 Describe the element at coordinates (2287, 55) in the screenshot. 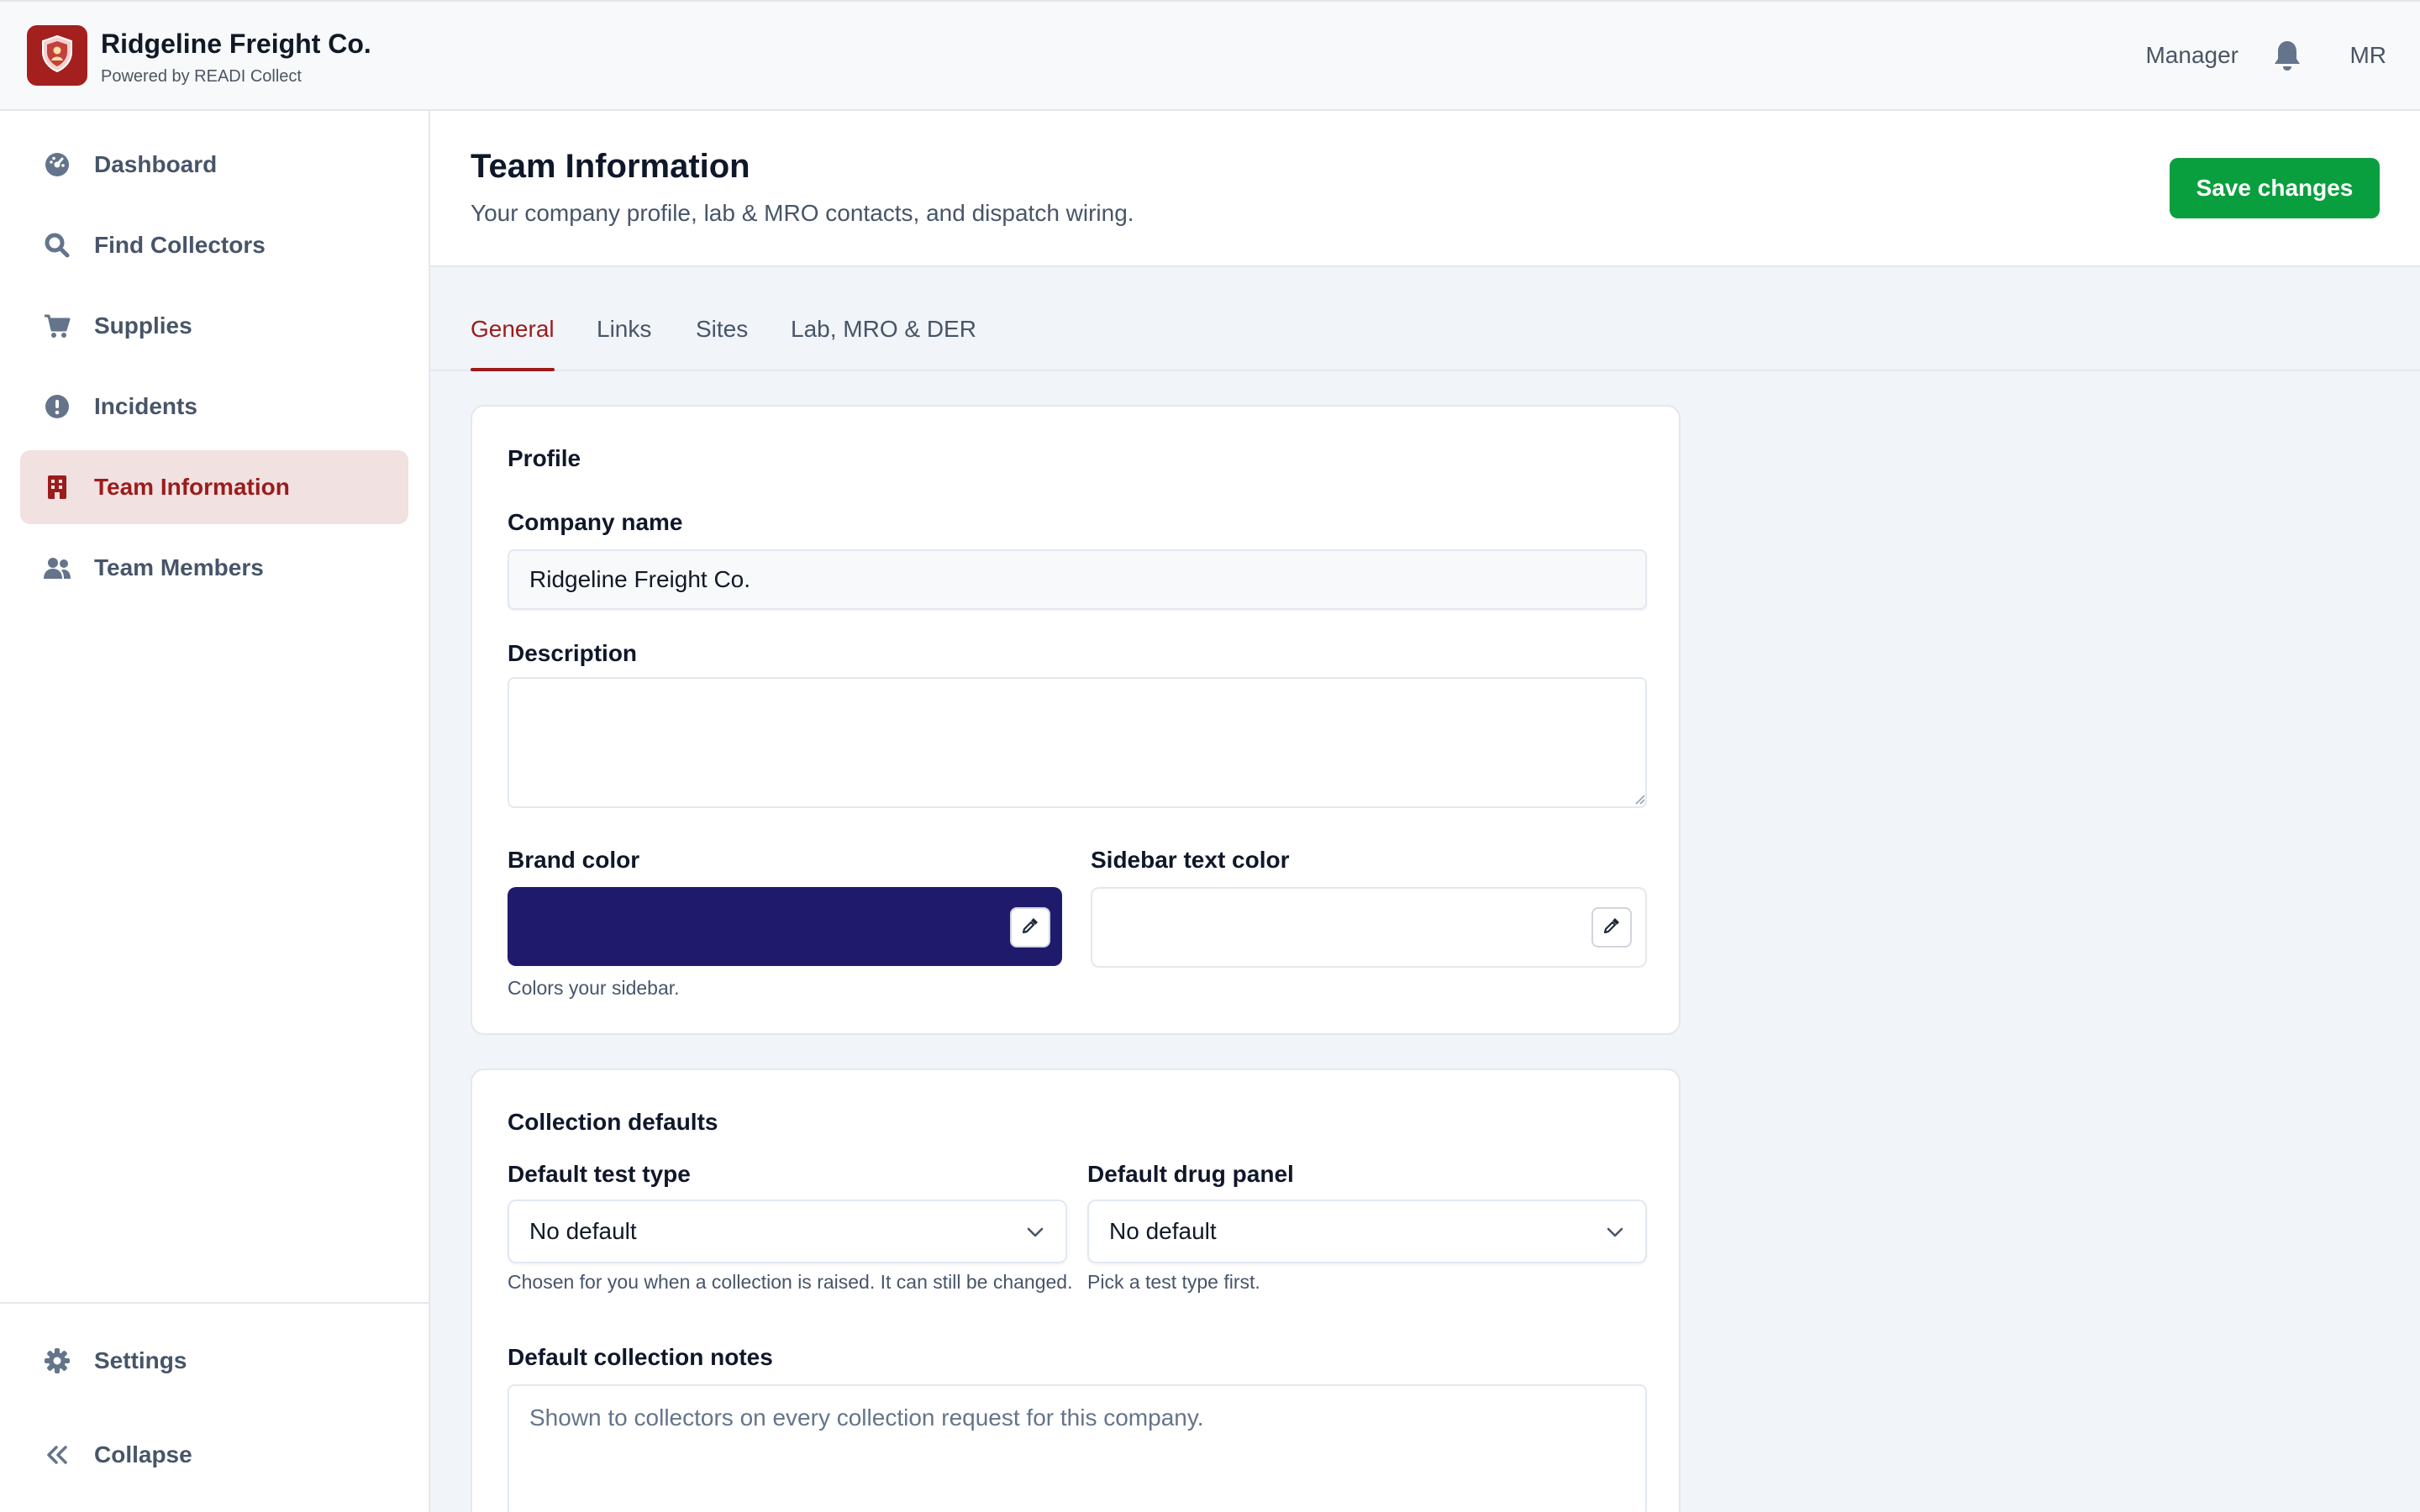

I see `bell-icon` at that location.